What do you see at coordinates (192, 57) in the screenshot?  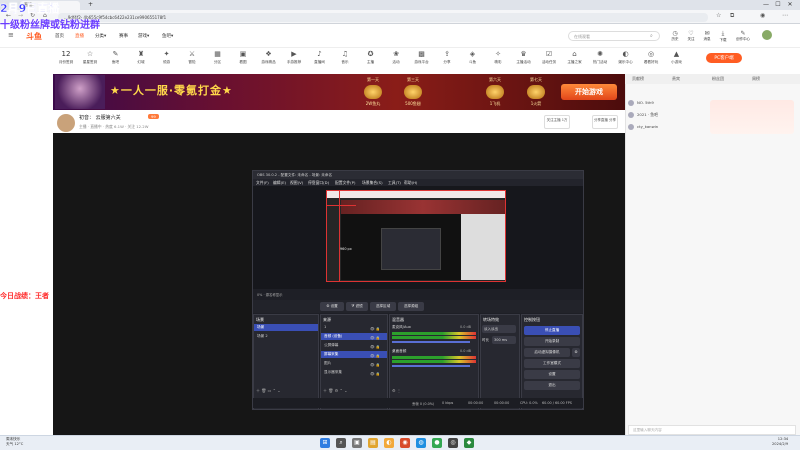 I see `category-item: ⚔ 冒险` at bounding box center [192, 57].